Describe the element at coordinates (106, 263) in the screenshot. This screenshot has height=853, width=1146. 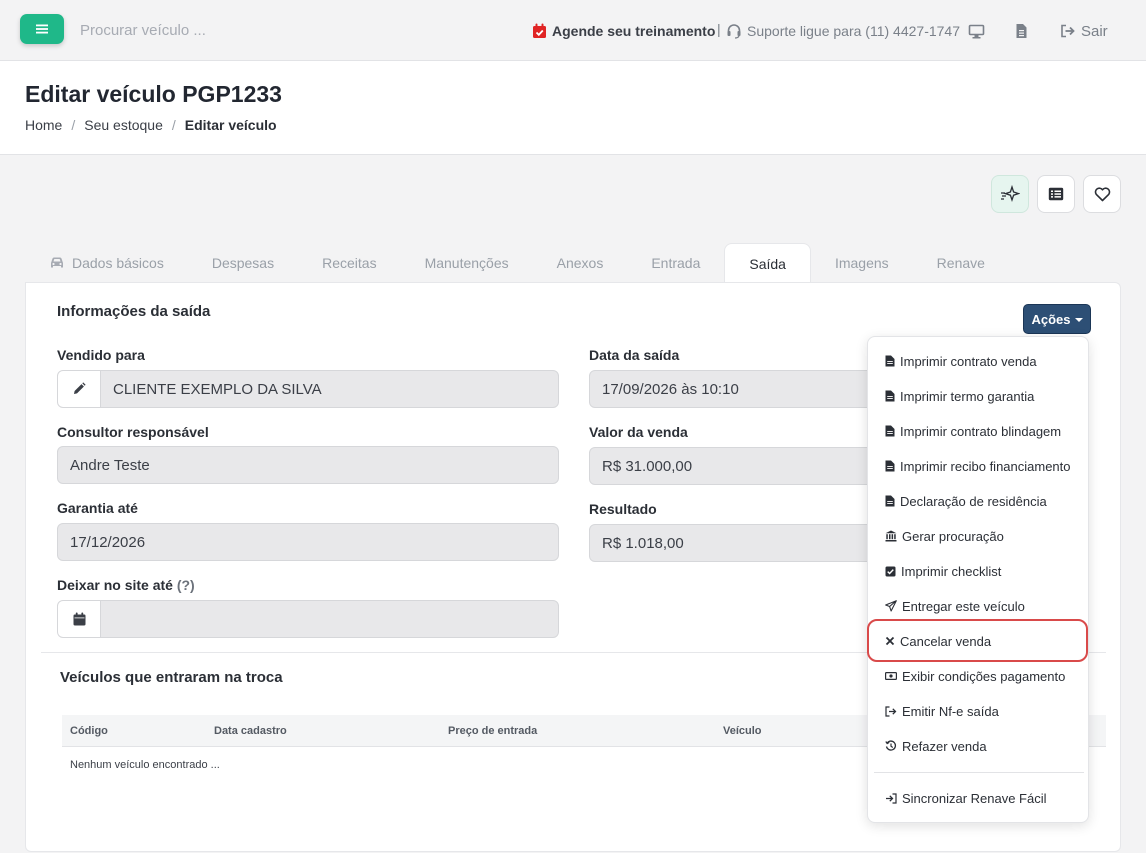
I see `tab-dados-basicos: Dados básicos` at that location.